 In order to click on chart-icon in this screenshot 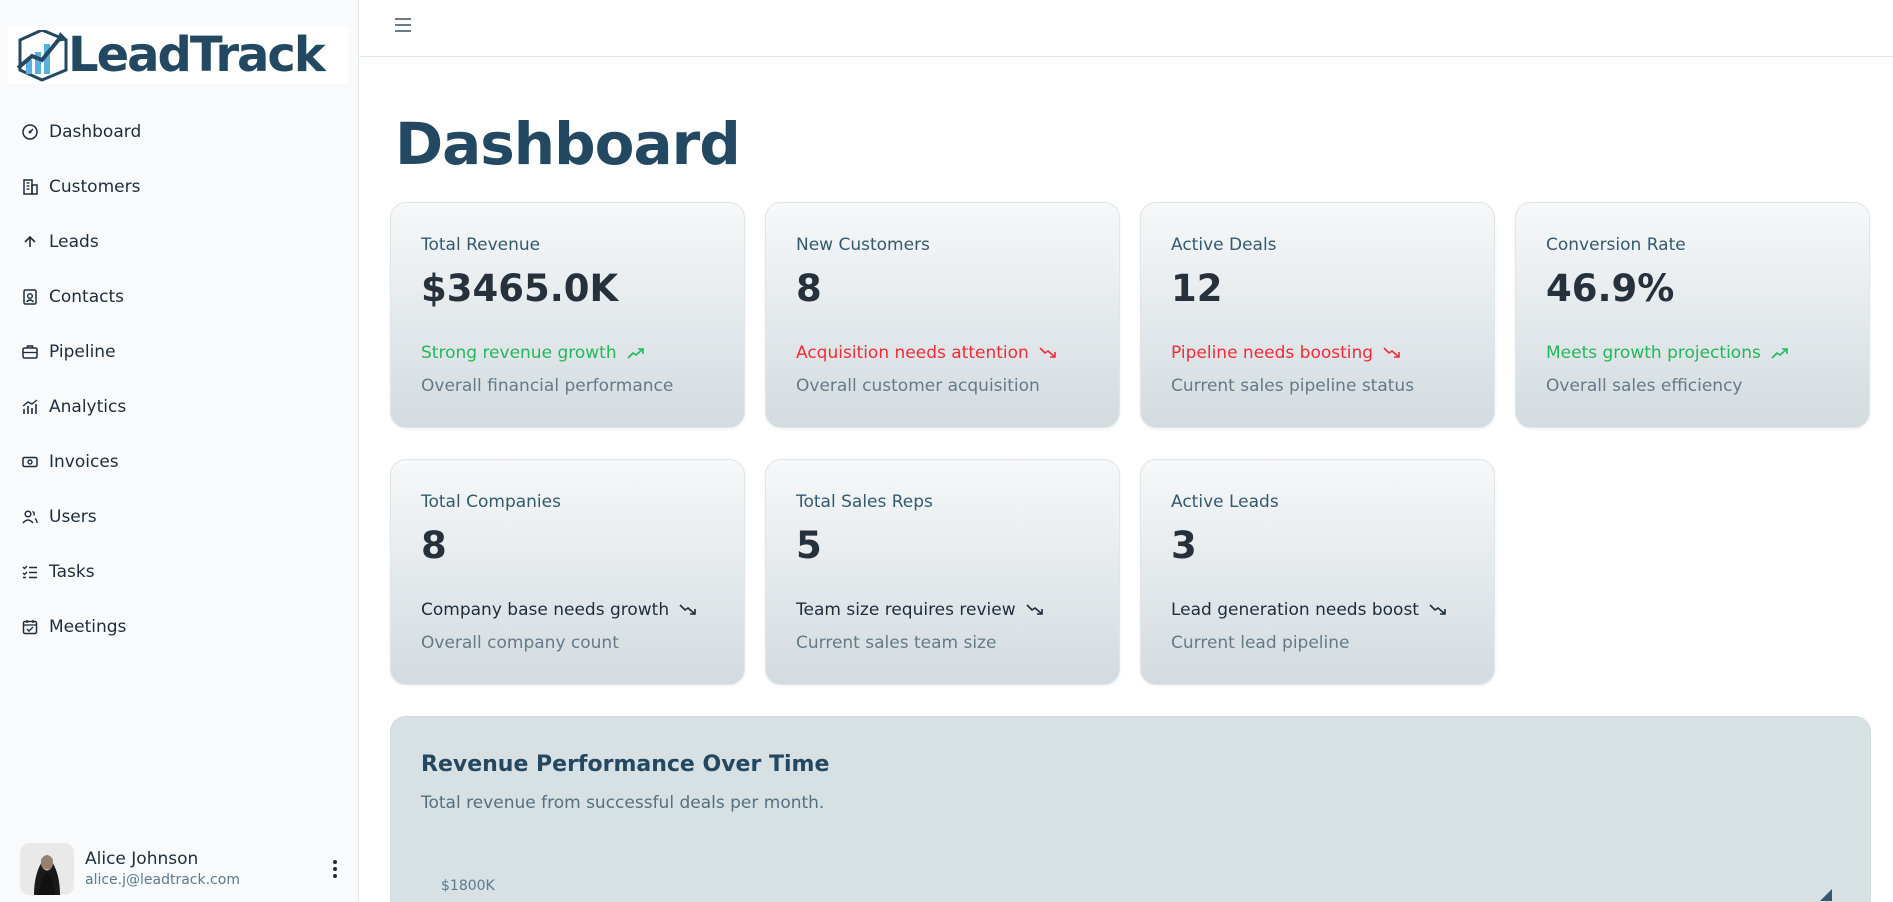, I will do `click(30, 407)`.